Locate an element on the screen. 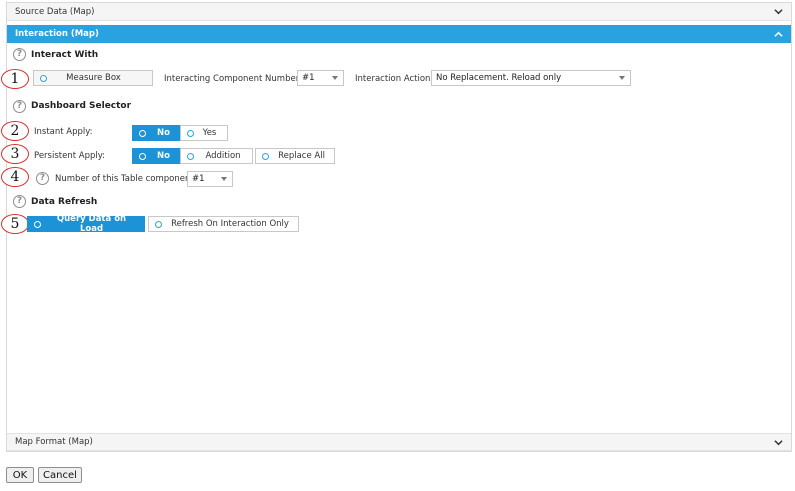  table-component-label: Number of this Table component is located at coordinates (124, 179).